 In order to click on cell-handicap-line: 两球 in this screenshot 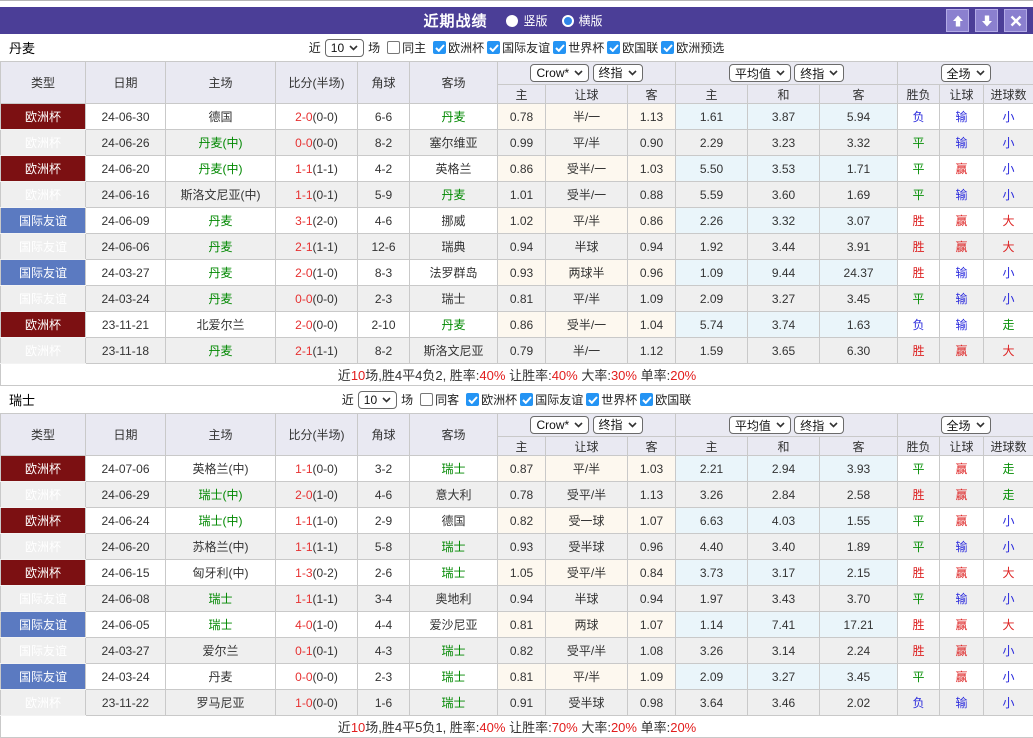, I will do `click(586, 624)`.